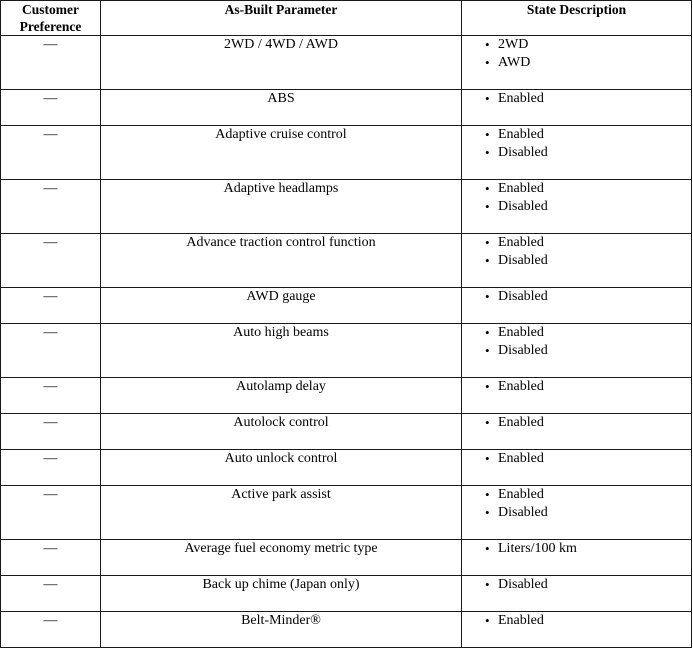  What do you see at coordinates (281, 584) in the screenshot?
I see `as-built-parameter-value: Back up chime (Japan only)` at bounding box center [281, 584].